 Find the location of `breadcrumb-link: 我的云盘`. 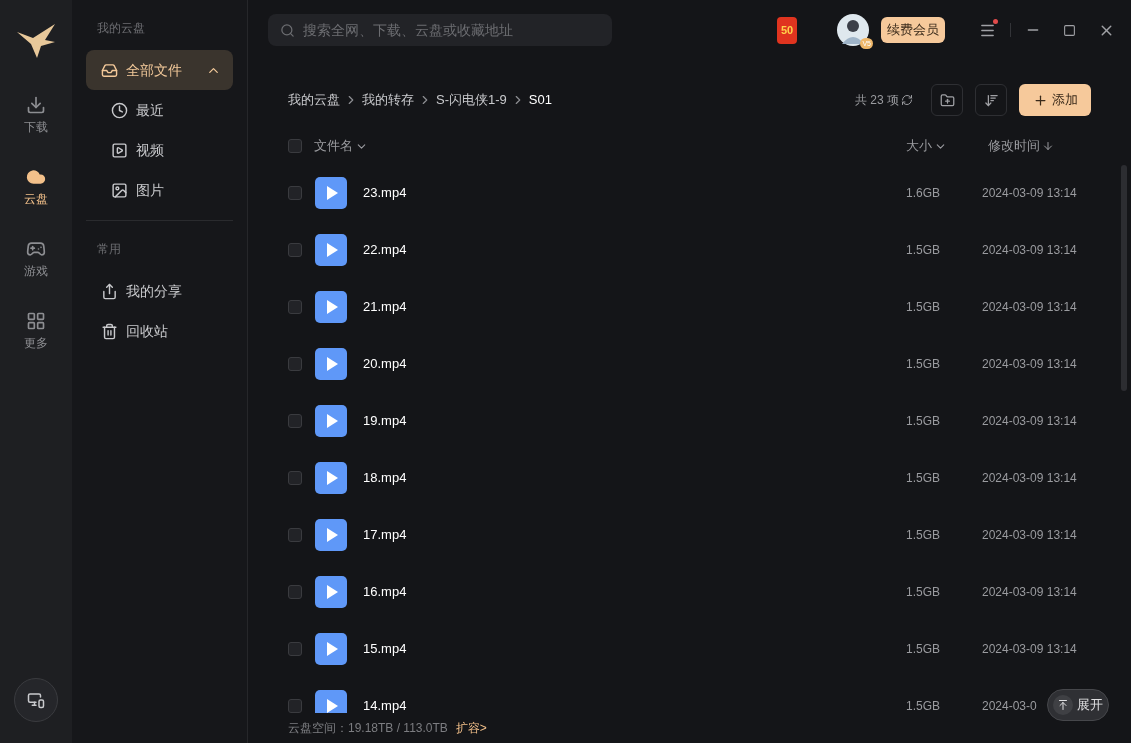

breadcrumb-link: 我的云盘 is located at coordinates (314, 100).